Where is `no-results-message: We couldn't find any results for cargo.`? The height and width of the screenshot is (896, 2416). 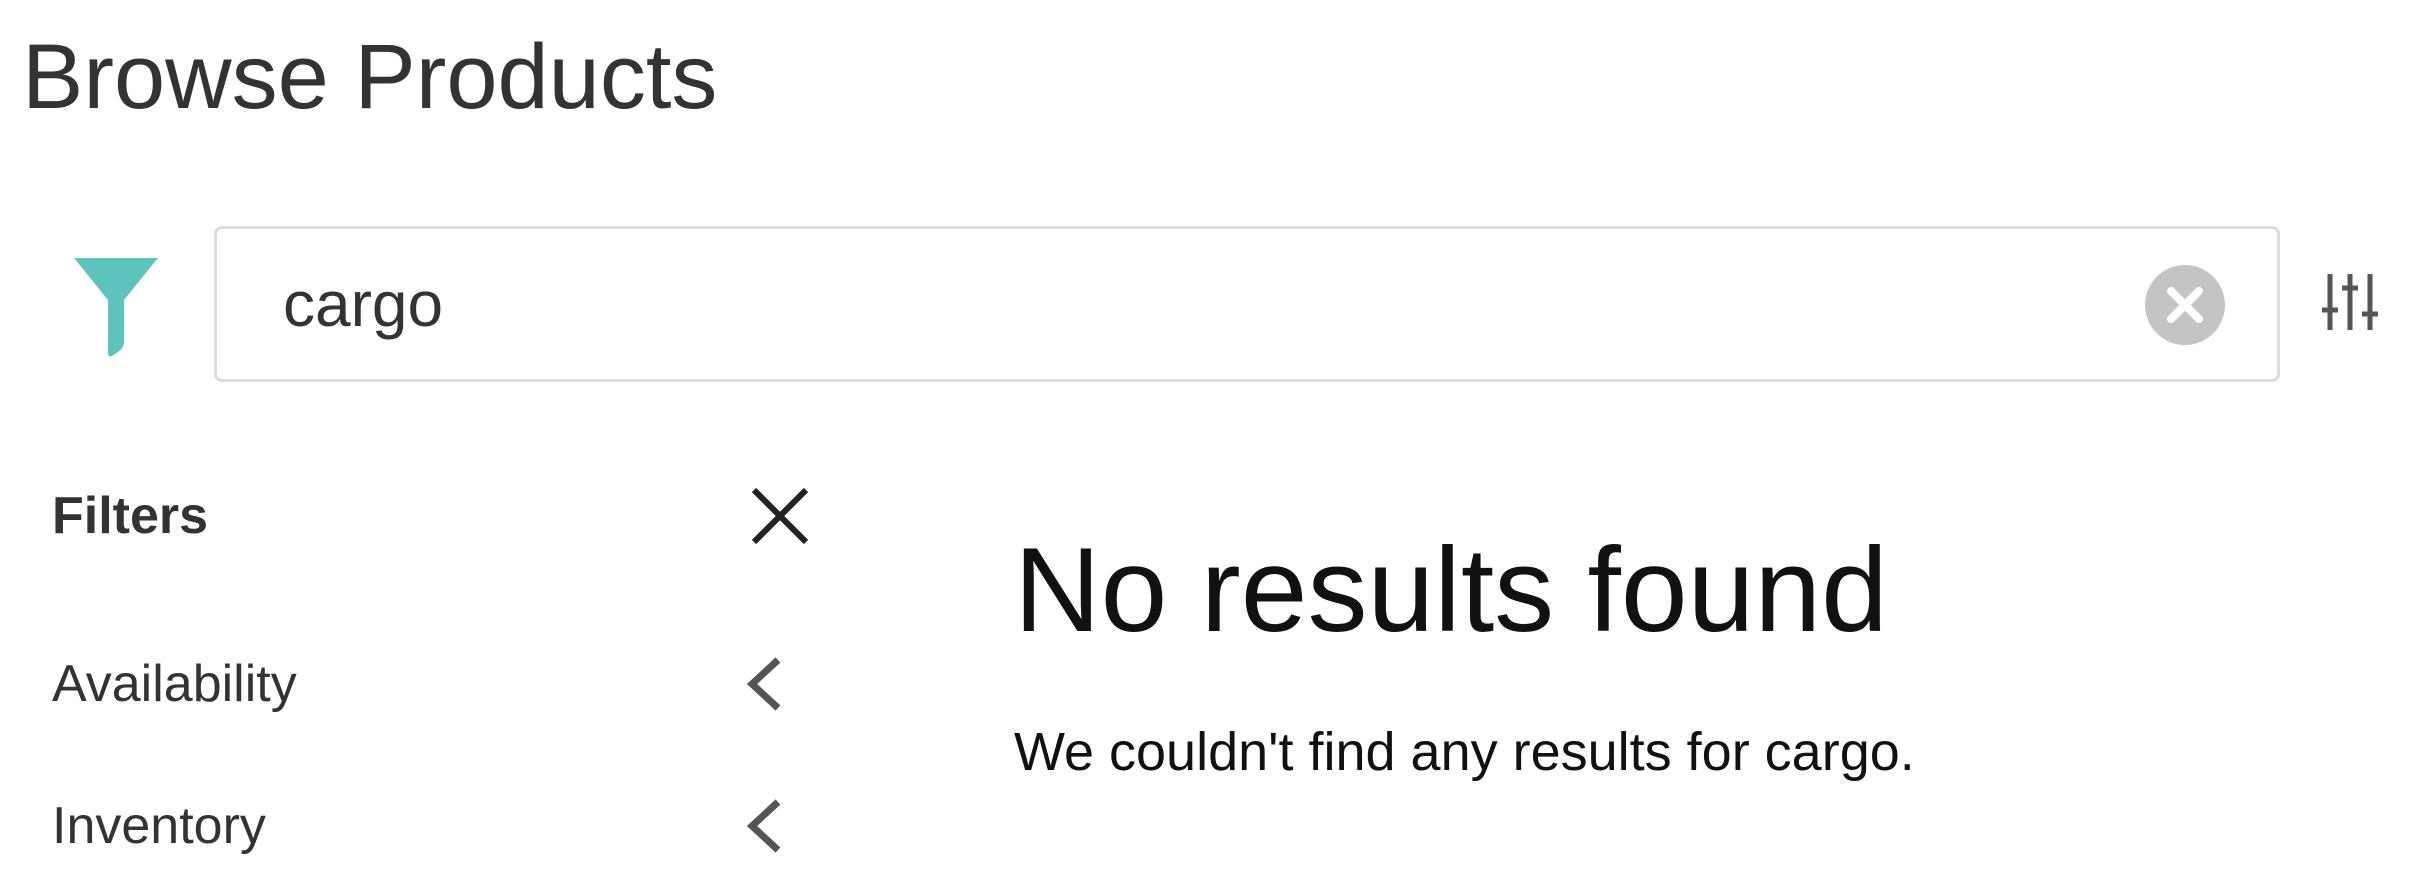
no-results-message: We couldn't find any results for cargo. is located at coordinates (1464, 752).